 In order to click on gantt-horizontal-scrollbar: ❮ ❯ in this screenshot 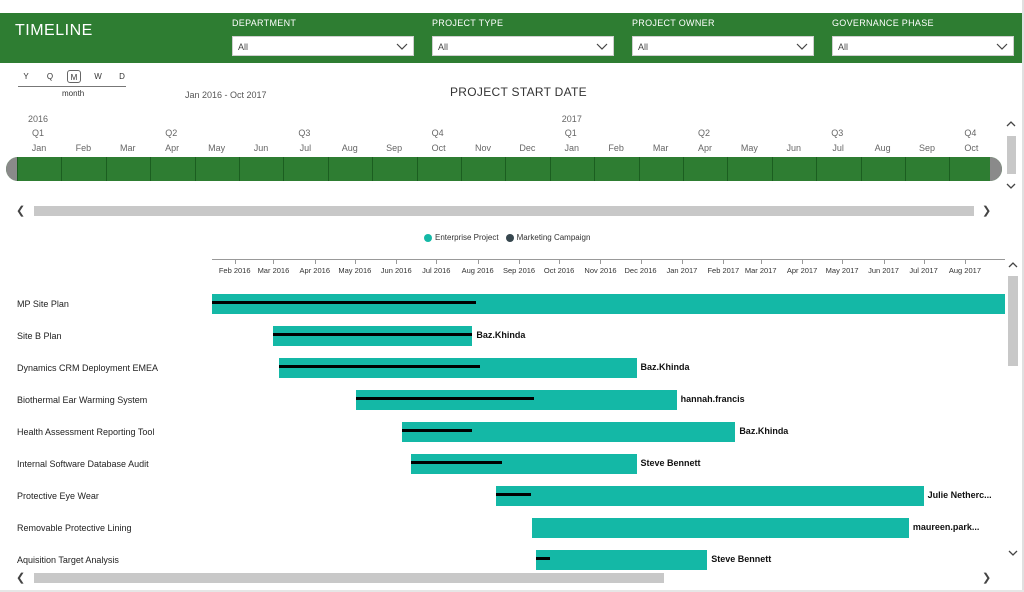, I will do `click(505, 578)`.